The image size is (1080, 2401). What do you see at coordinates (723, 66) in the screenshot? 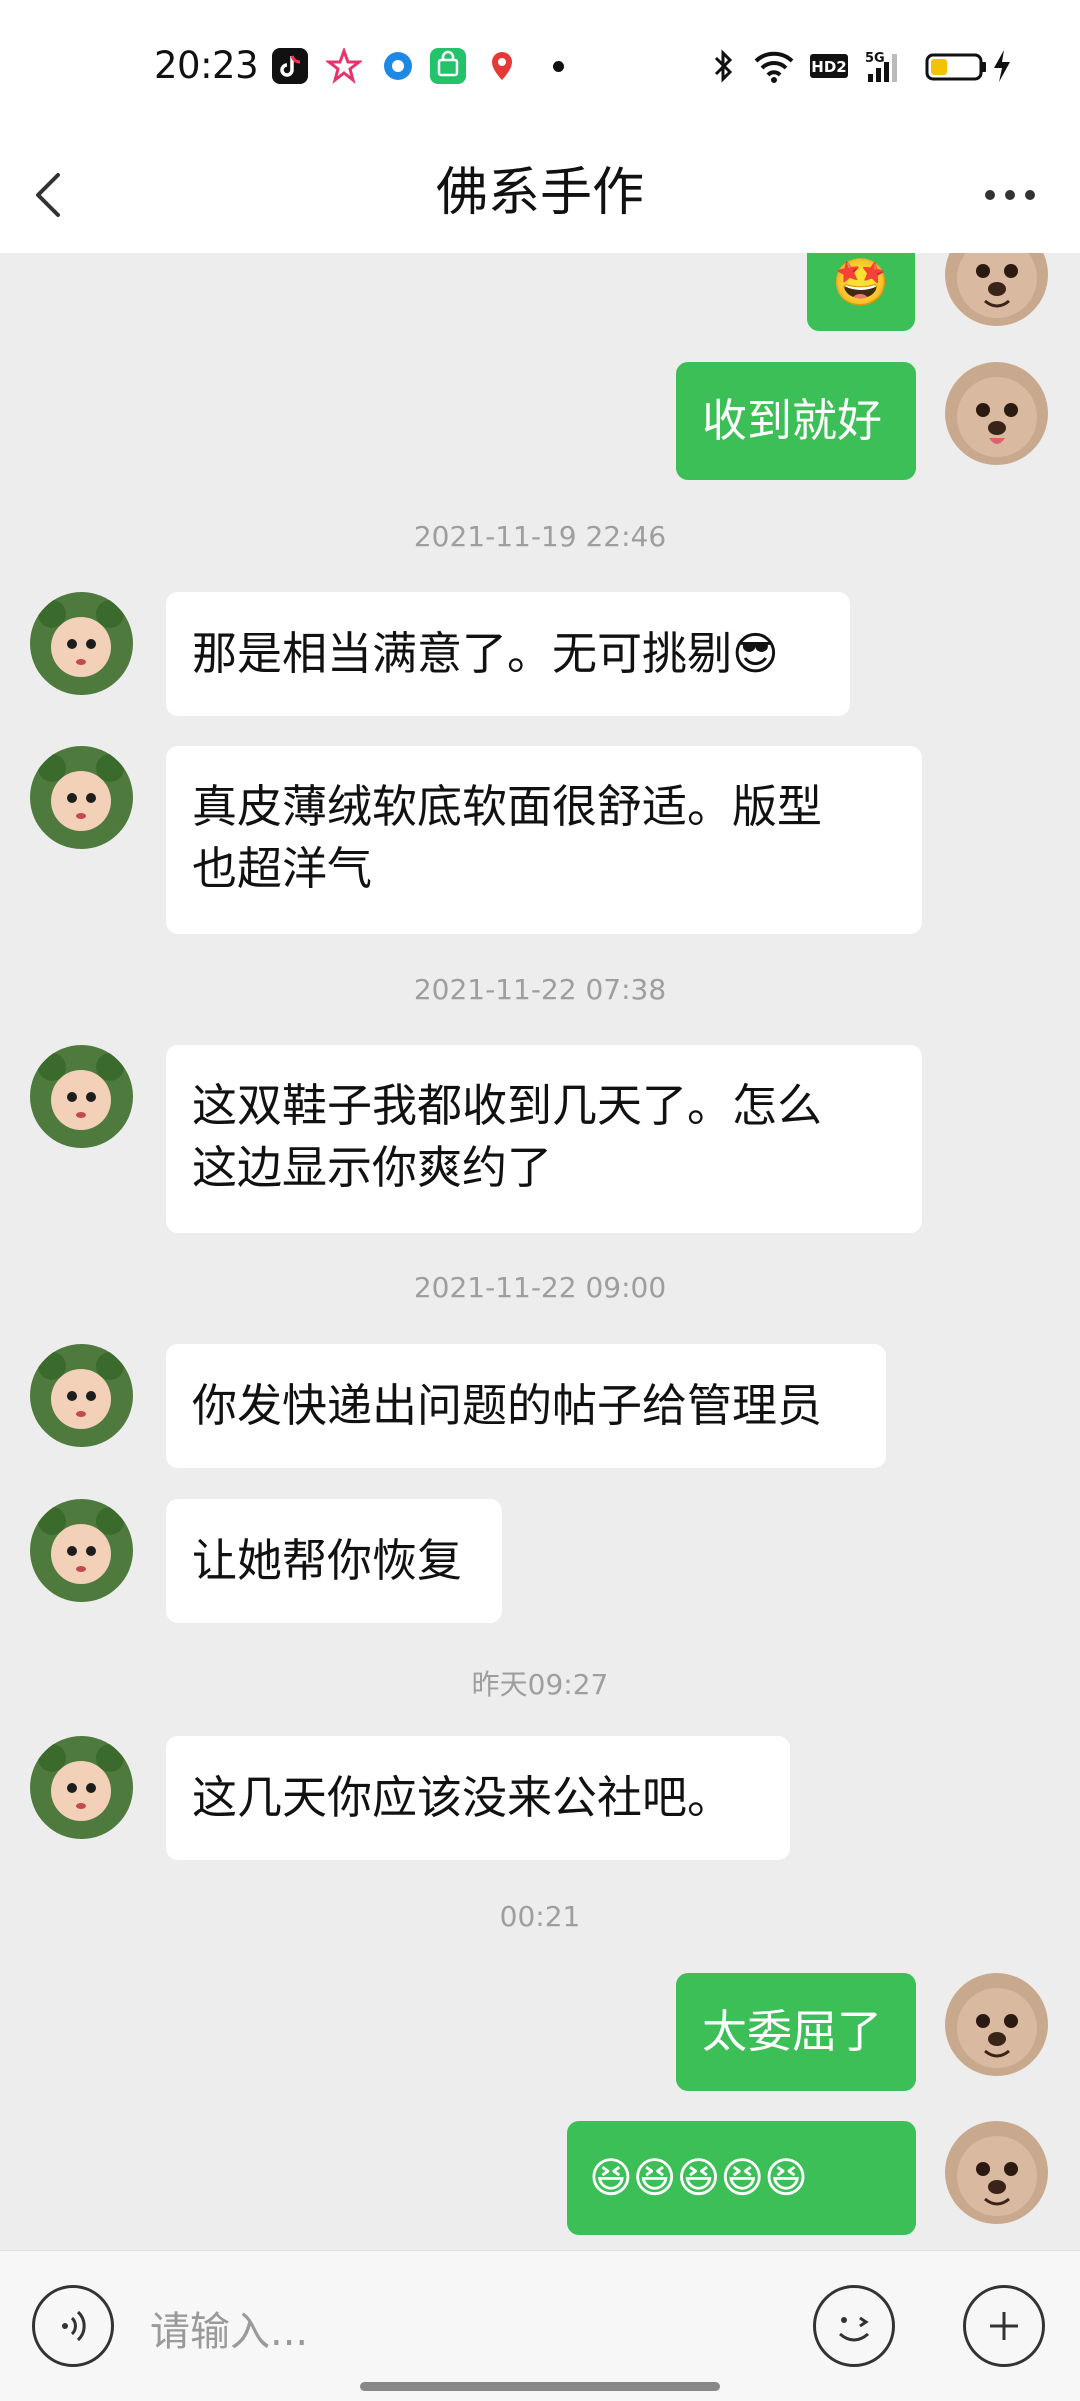
I see `bluetooth-icon` at bounding box center [723, 66].